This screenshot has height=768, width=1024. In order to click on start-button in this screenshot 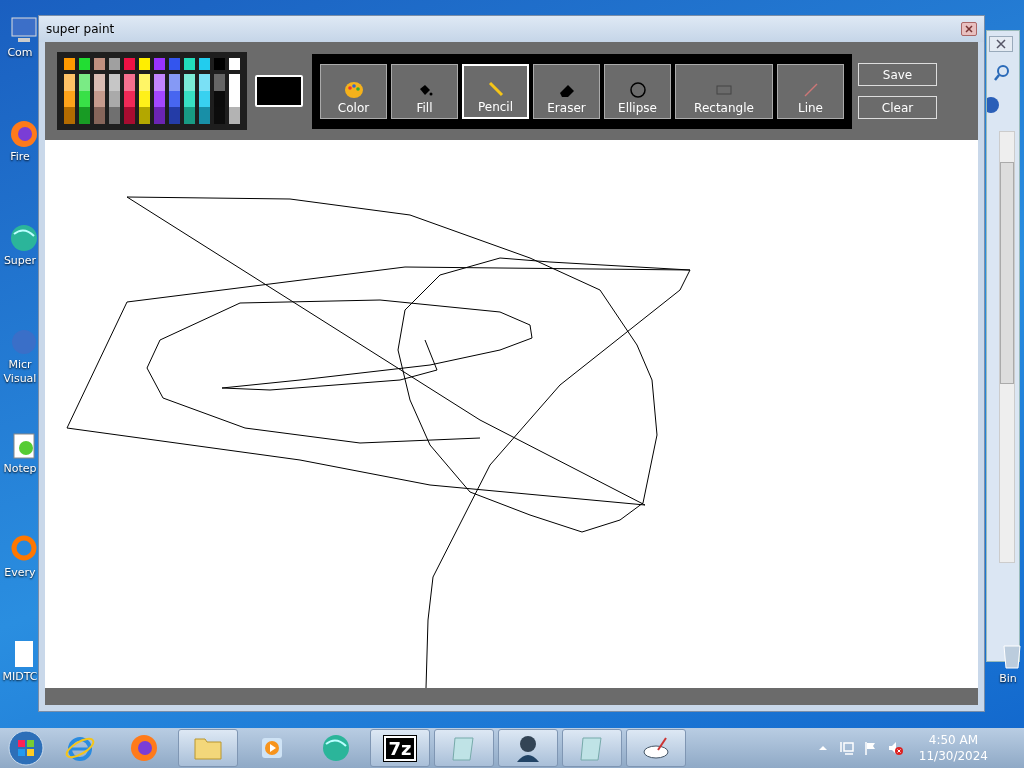, I will do `click(26, 748)`.